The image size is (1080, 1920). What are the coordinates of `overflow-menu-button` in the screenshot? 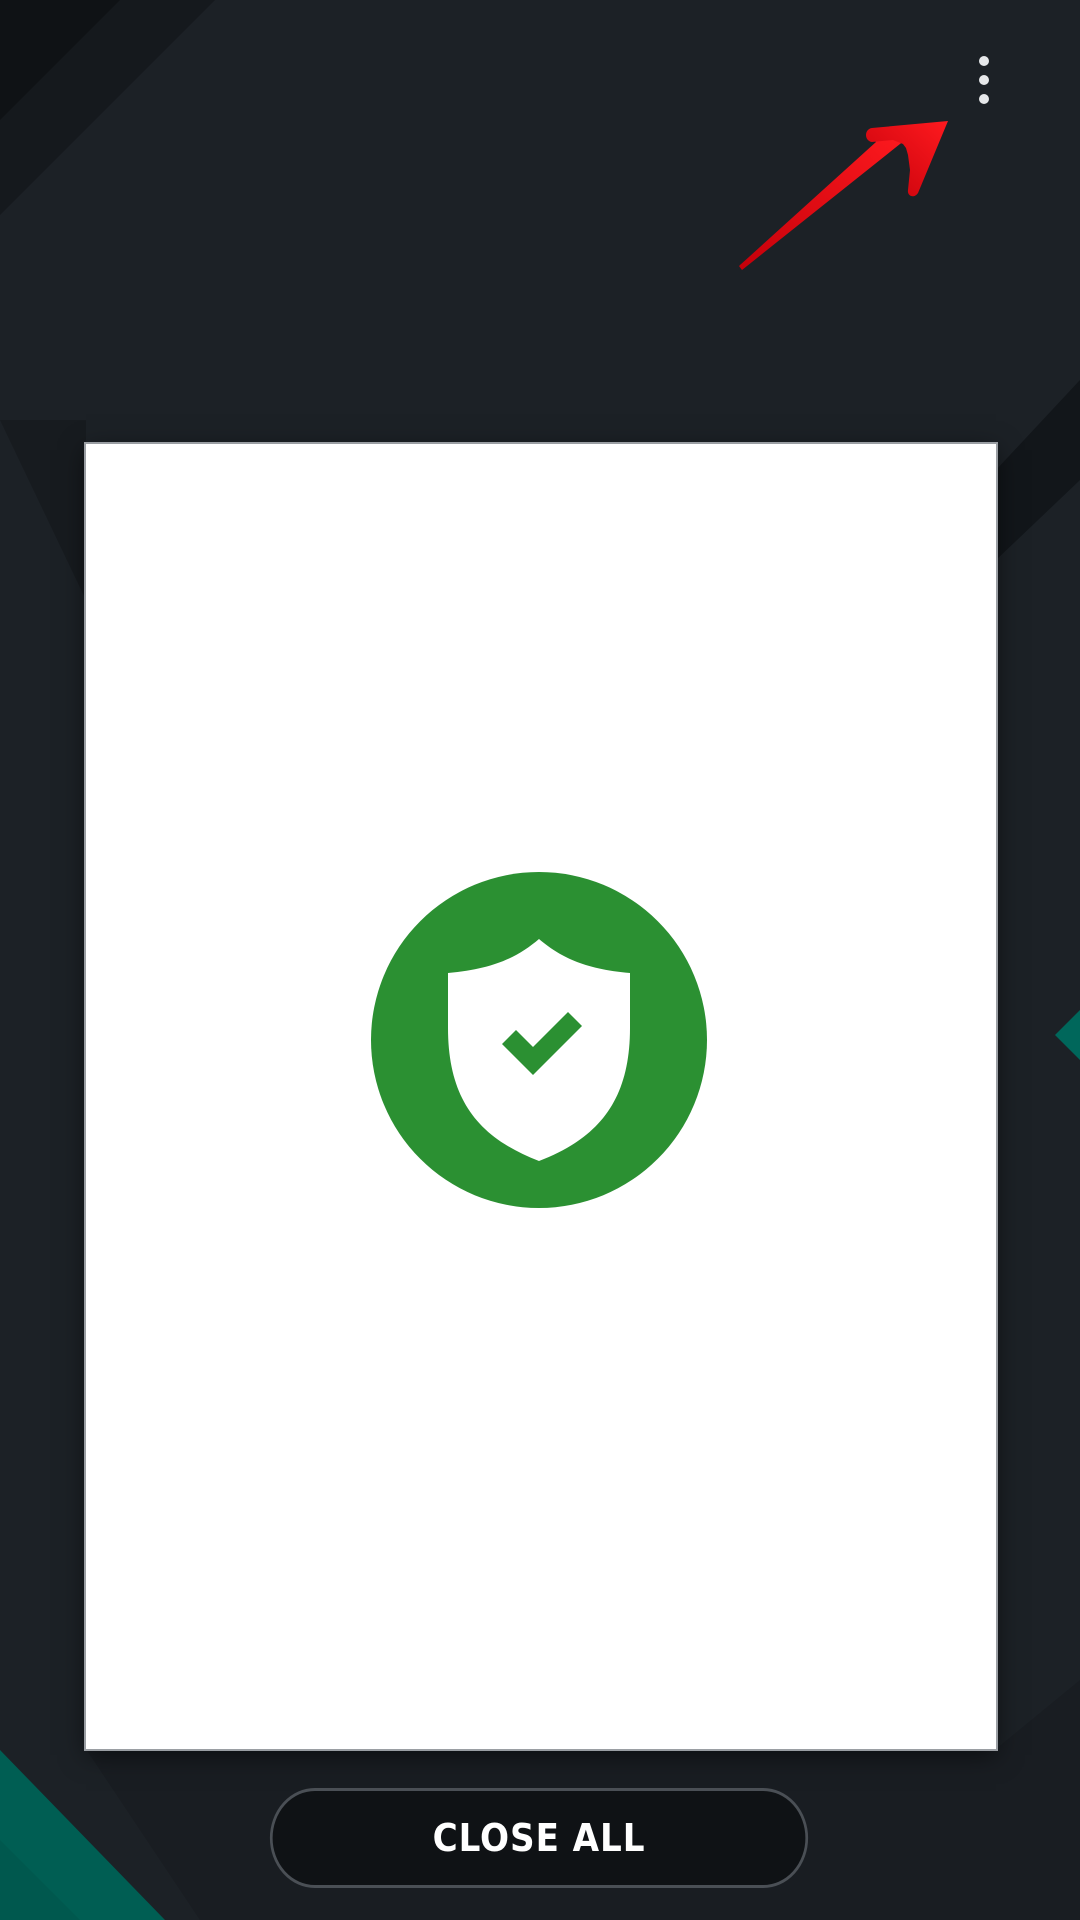 It's located at (984, 80).